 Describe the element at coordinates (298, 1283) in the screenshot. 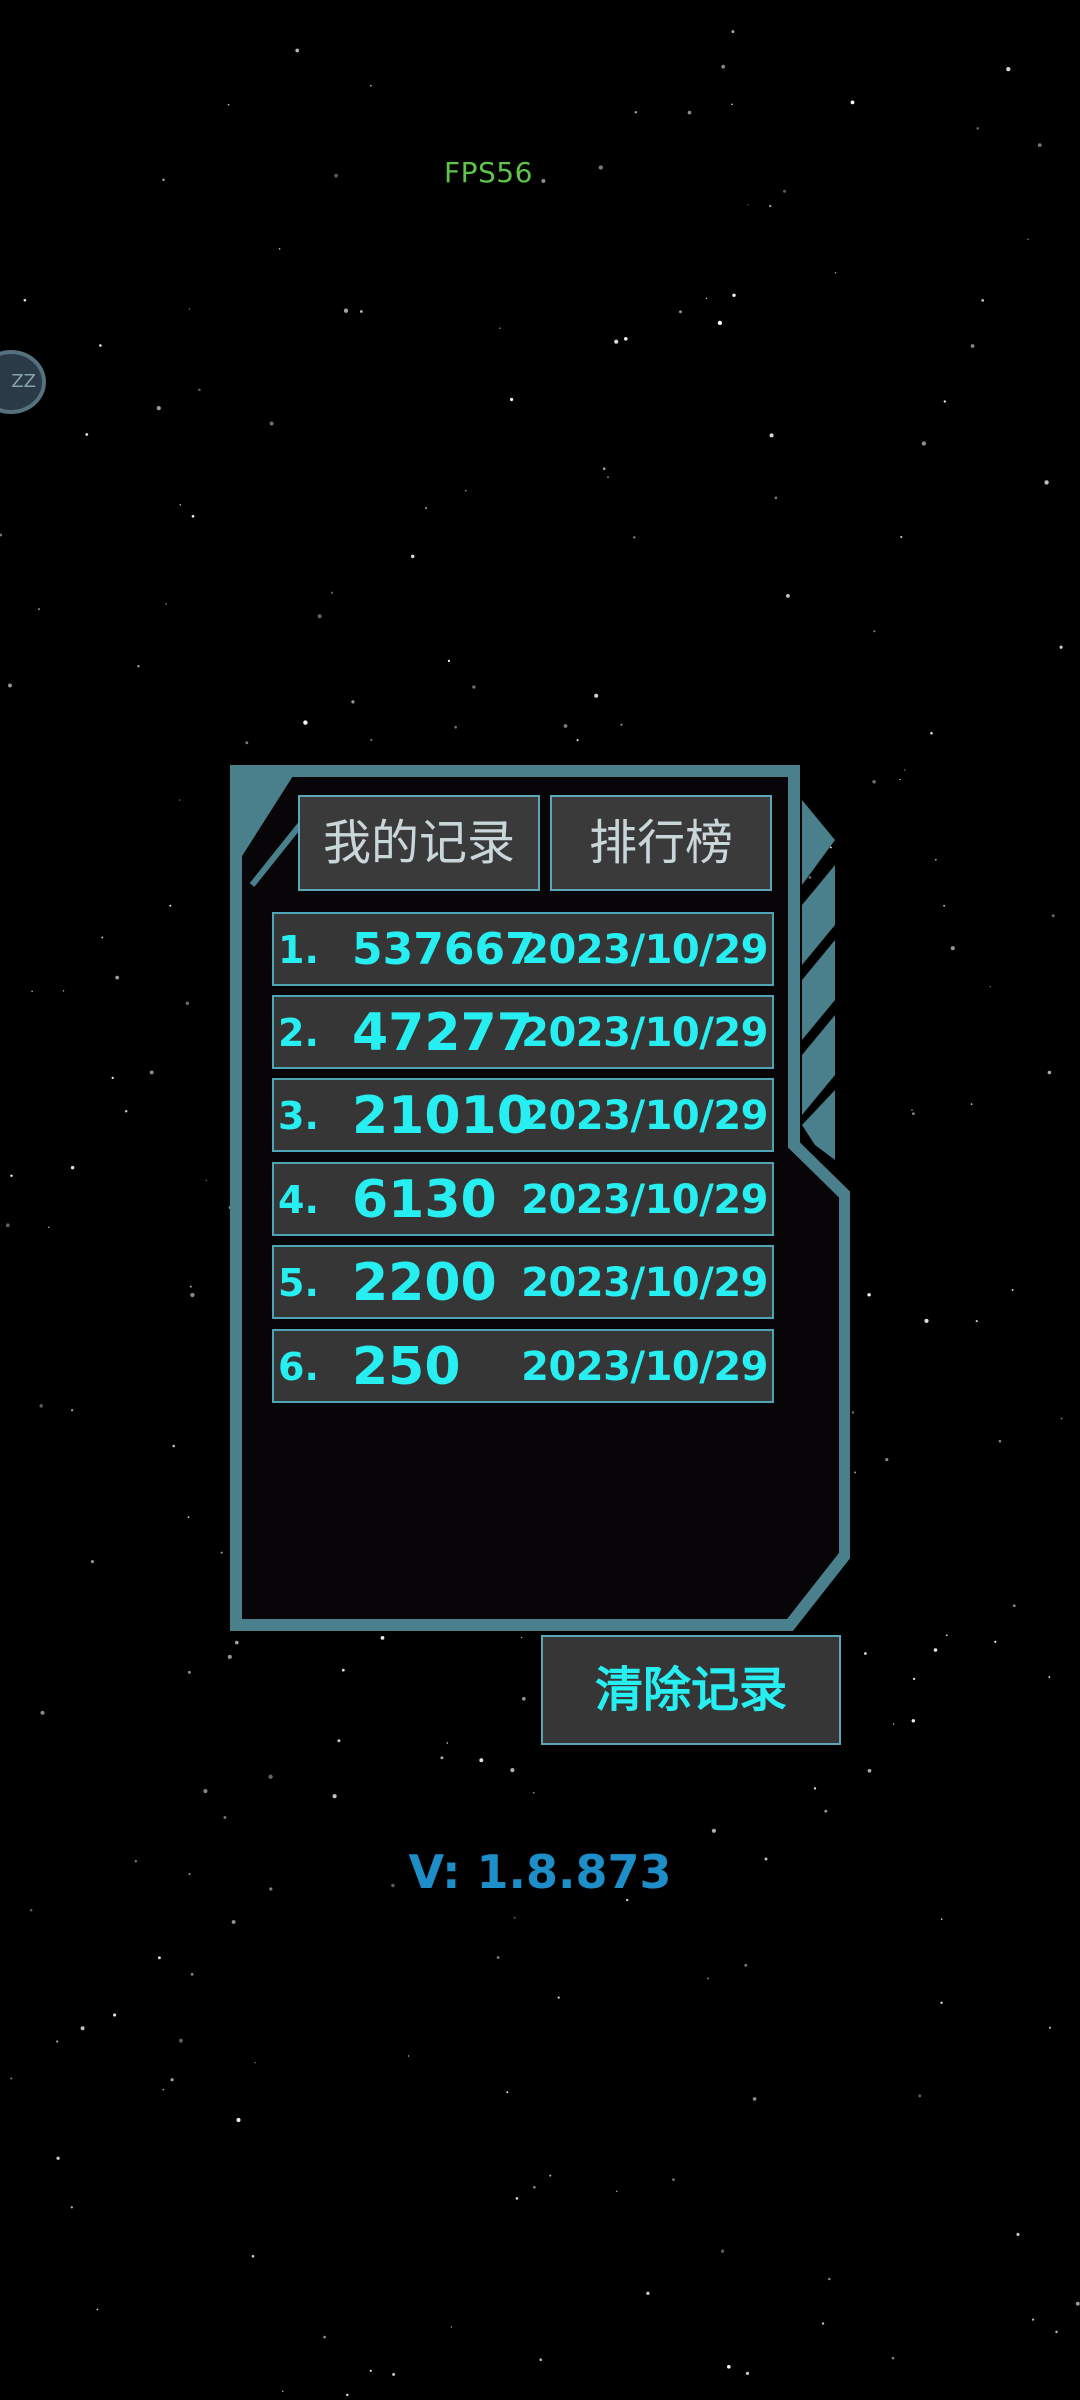

I see `record-rank: 5.` at that location.